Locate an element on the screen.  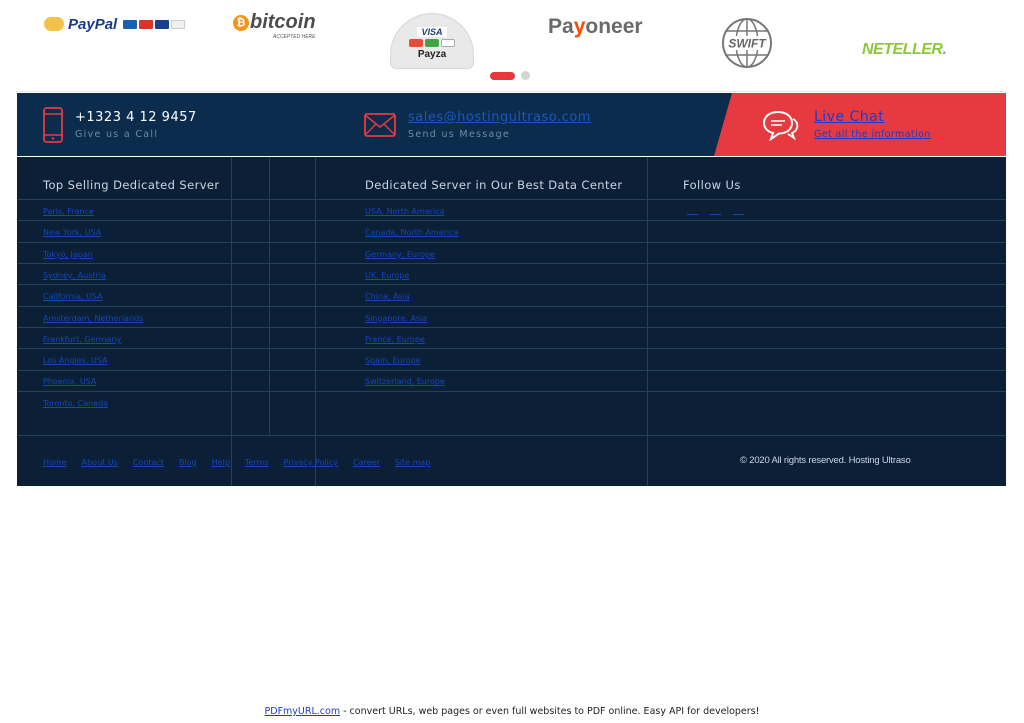
twitter-icon is located at coordinates (715, 210).